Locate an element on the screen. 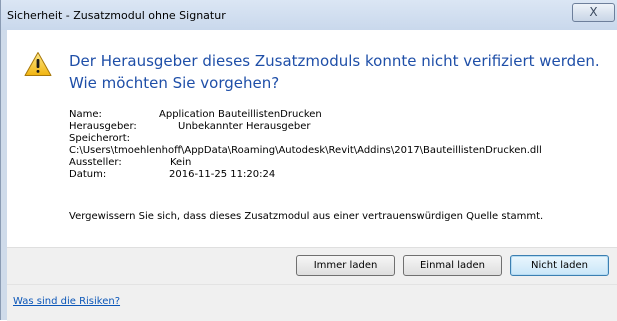 Image resolution: width=617 pixels, height=321 pixels. date-label: Datum: is located at coordinates (88, 174).